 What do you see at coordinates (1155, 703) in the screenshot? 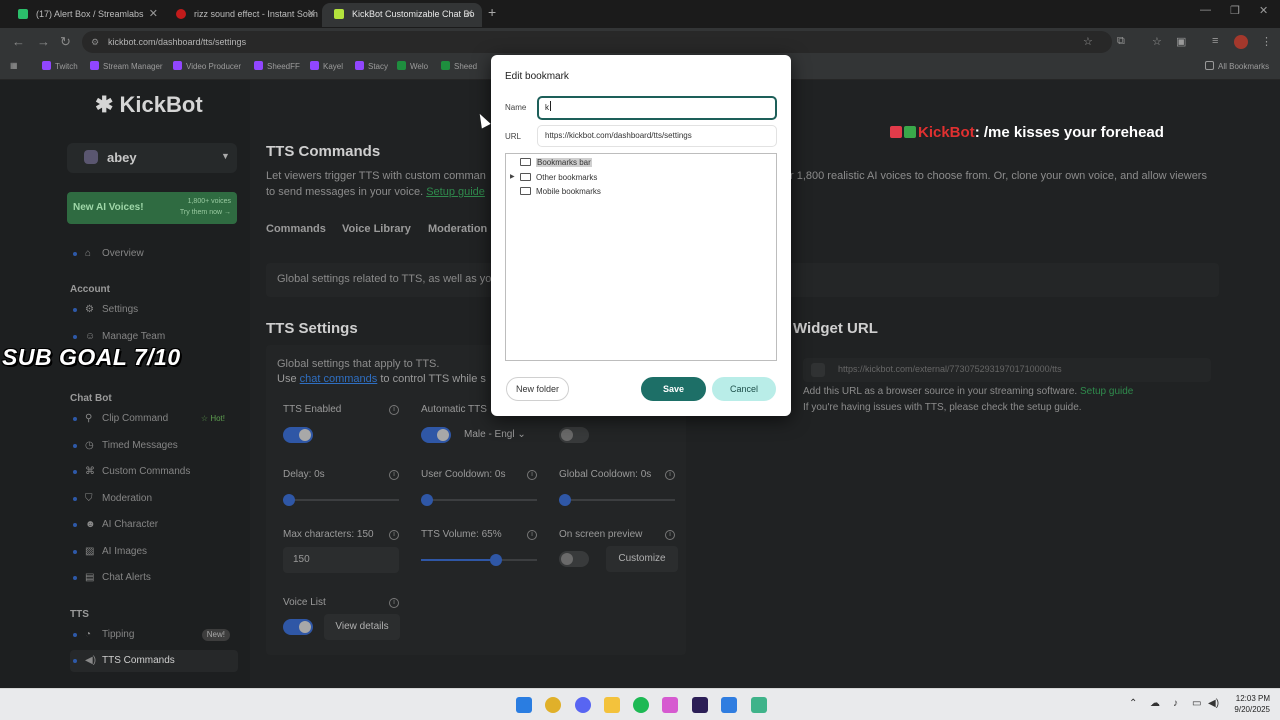
I see `onedrive-icon: ☁` at bounding box center [1155, 703].